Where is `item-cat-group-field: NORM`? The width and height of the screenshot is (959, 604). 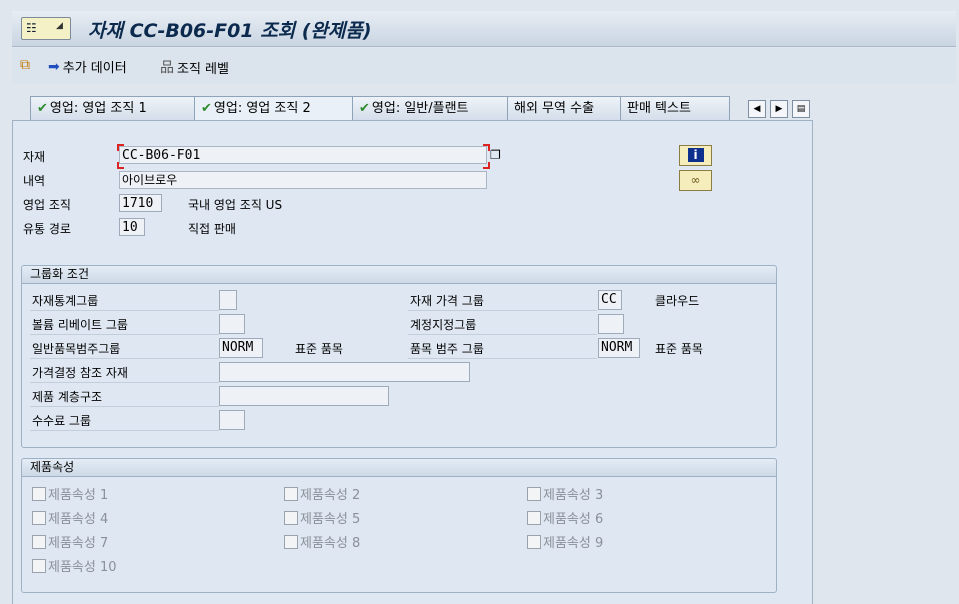
item-cat-group-field: NORM is located at coordinates (619, 348).